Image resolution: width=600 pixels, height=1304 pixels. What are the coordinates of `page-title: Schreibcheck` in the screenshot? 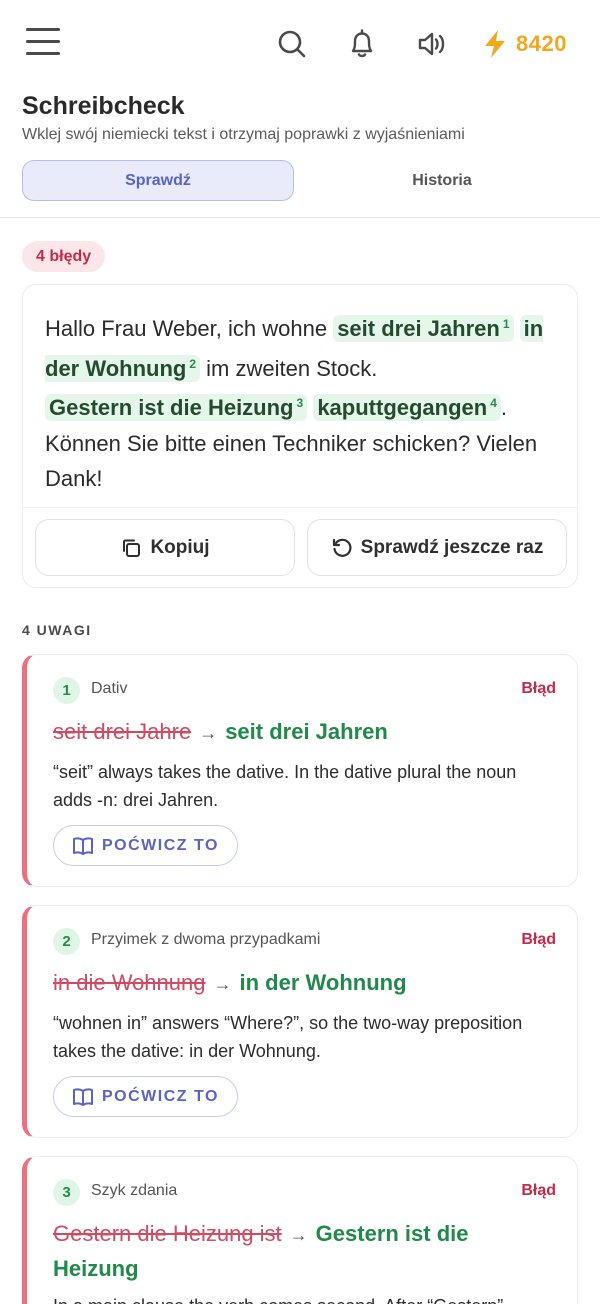 It's located at (103, 106).